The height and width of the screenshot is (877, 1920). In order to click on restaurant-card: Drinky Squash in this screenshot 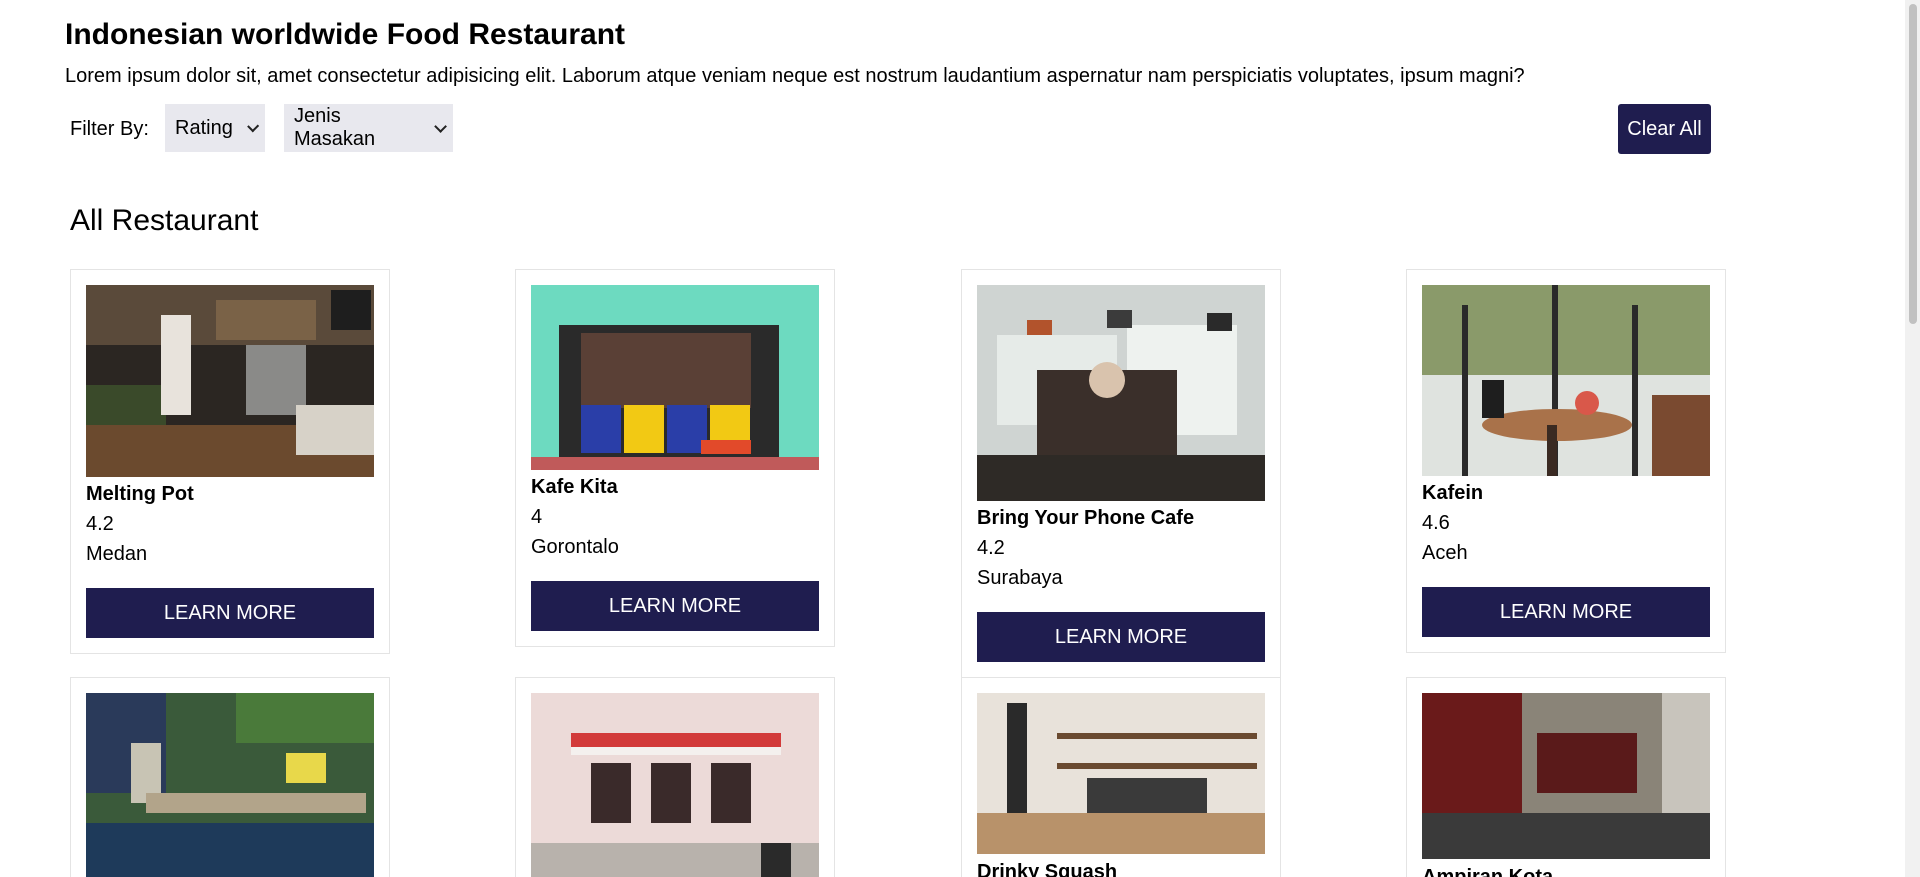, I will do `click(1121, 777)`.